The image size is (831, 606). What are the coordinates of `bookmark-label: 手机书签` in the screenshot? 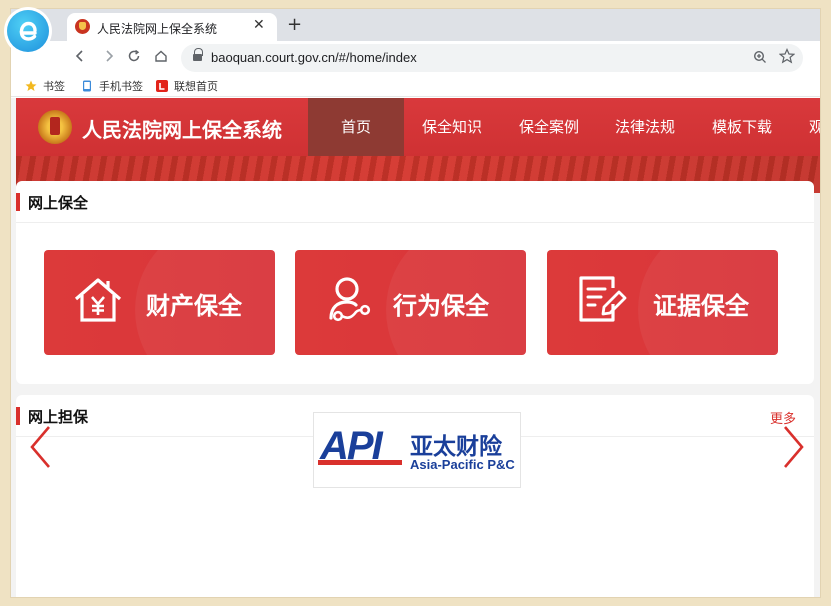 It's located at (121, 87).